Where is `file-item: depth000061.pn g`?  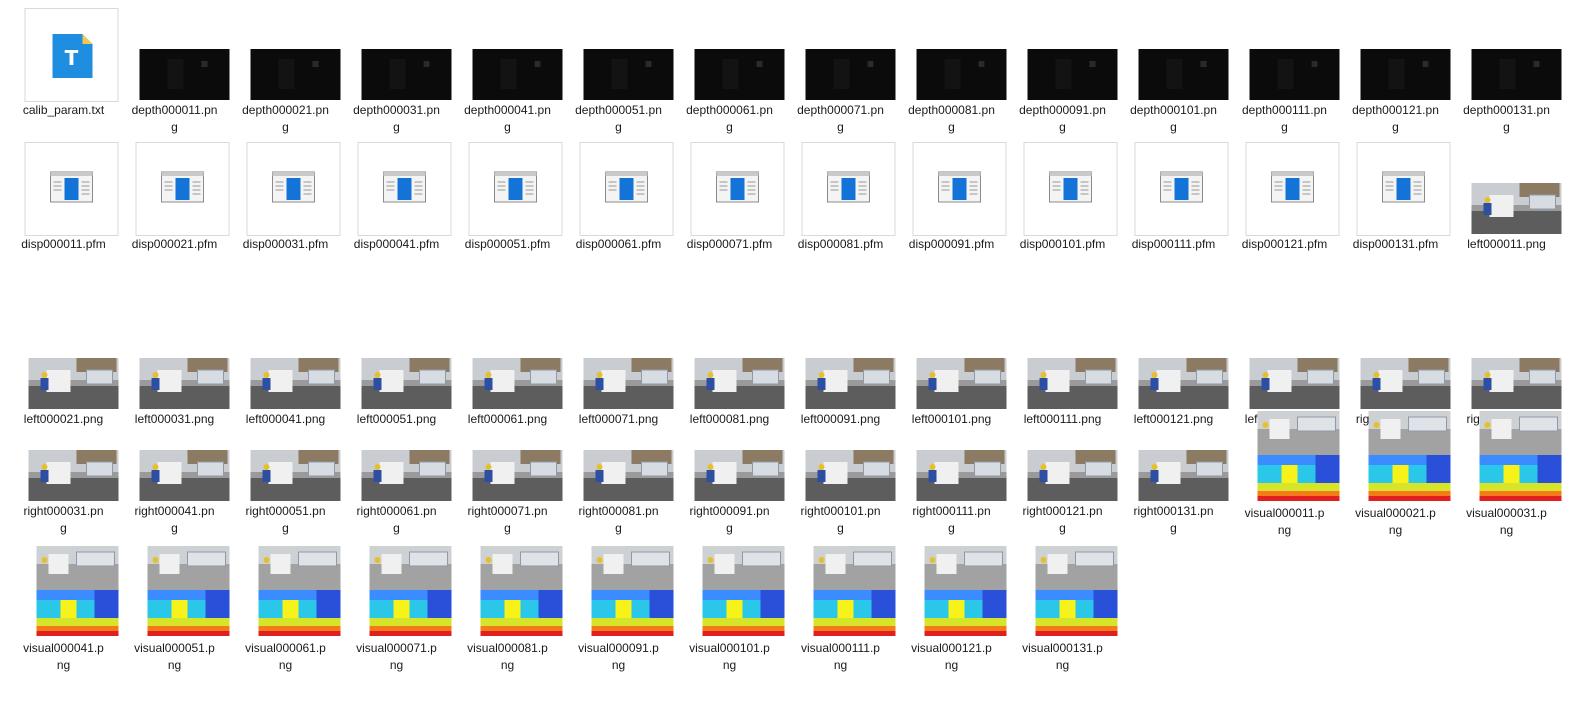
file-item: depth000061.pn g is located at coordinates (729, 73).